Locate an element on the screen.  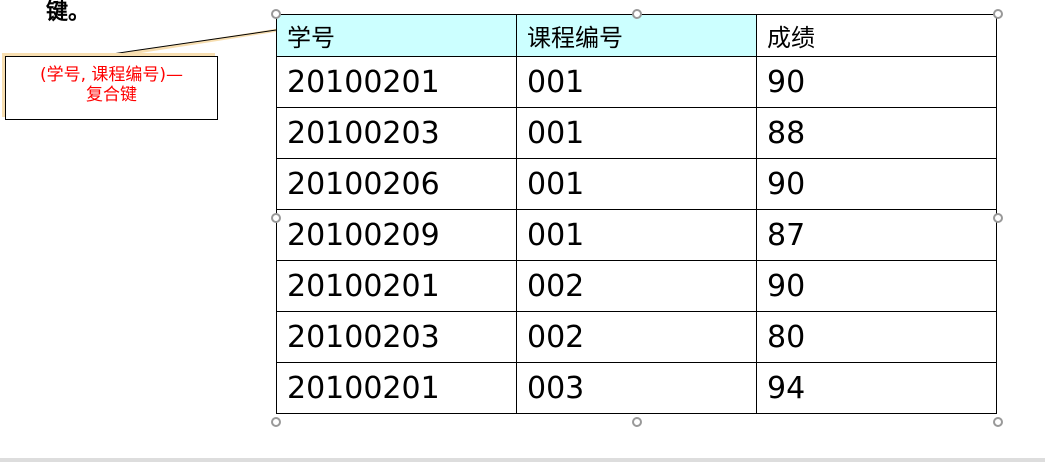
resize-handle-tl is located at coordinates (276, 14).